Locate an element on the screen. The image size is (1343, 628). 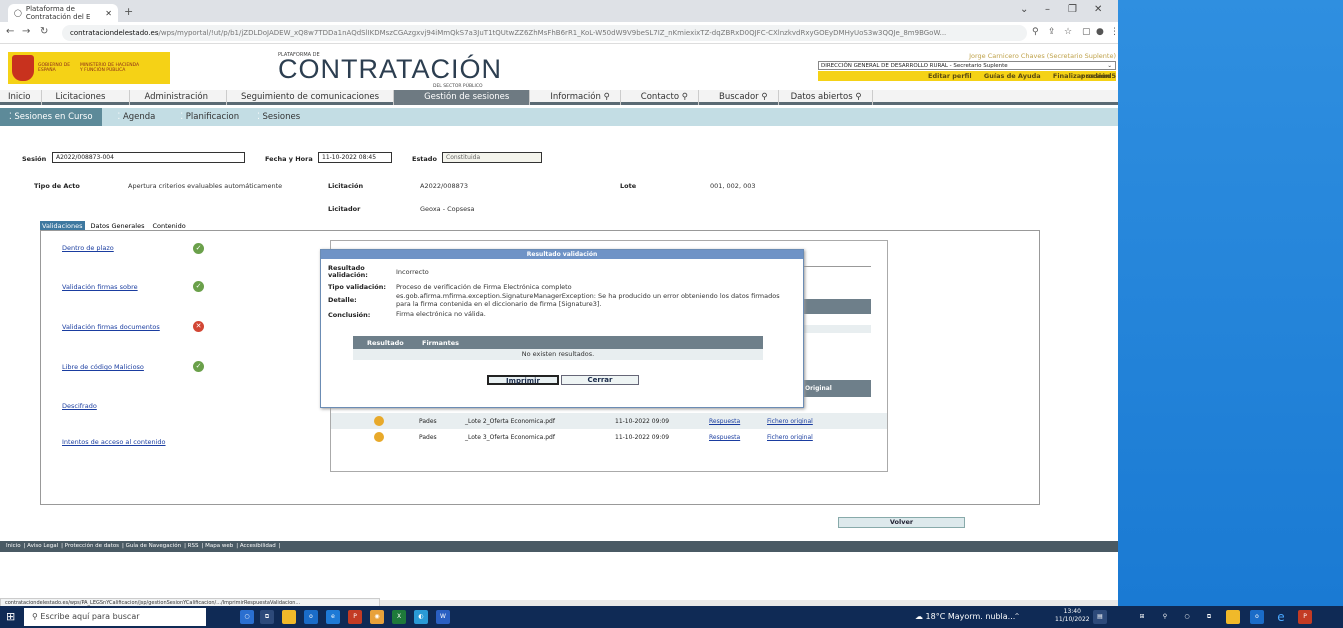
nav-contacto-label: Contacto is located at coordinates (660, 97).